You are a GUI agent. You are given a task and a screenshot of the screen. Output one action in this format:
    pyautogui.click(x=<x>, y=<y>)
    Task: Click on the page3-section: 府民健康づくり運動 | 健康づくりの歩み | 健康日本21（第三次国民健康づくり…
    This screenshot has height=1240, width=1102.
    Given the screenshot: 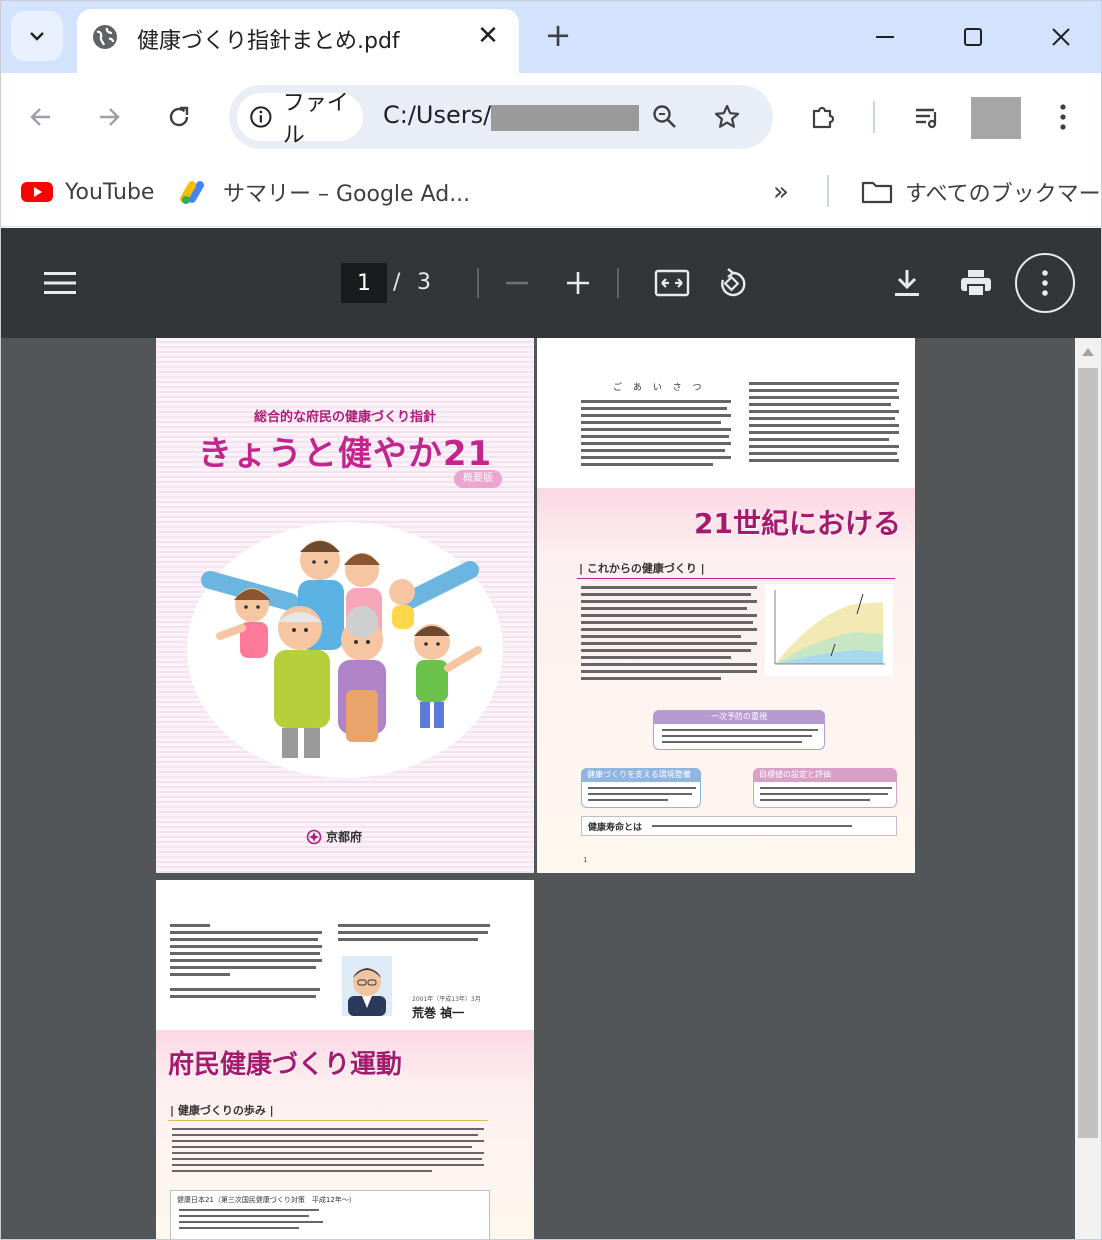 What is the action you would take?
    pyautogui.click(x=345, y=1134)
    